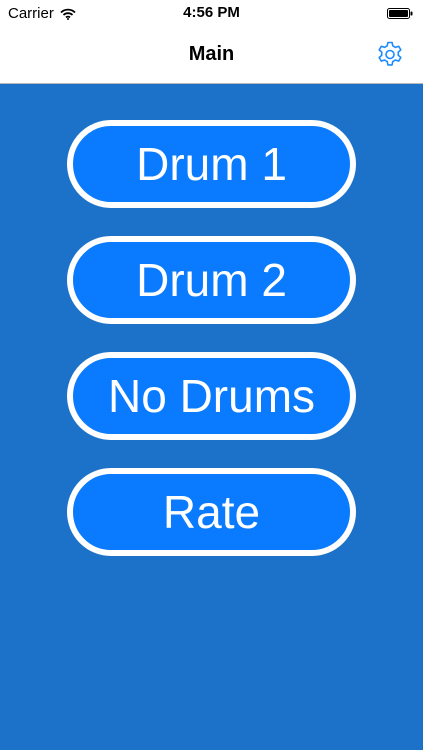 The image size is (423, 750). Describe the element at coordinates (211, 280) in the screenshot. I see `drum-2-button: Drum 2` at that location.